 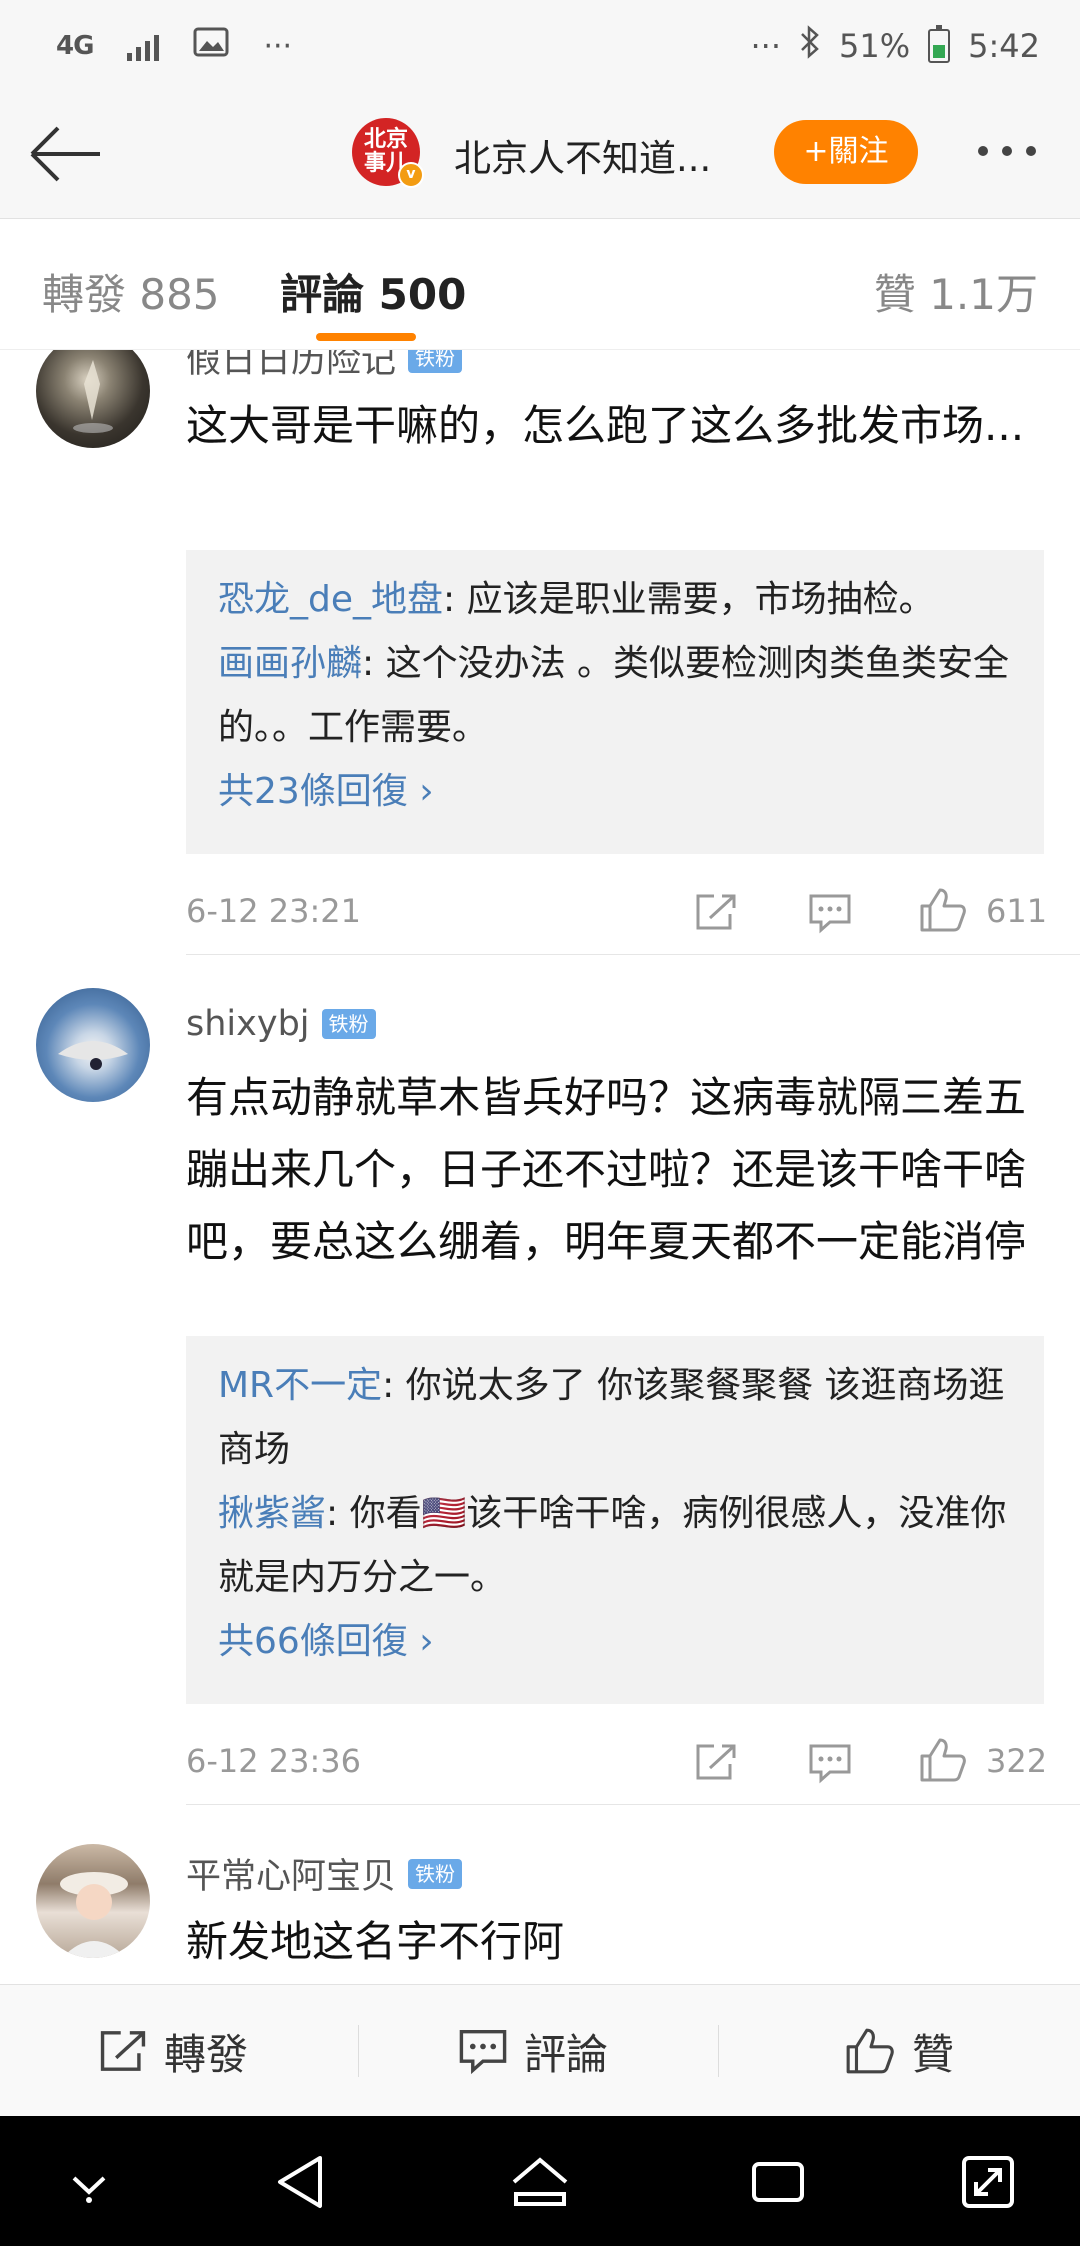 What do you see at coordinates (875, 46) in the screenshot?
I see `battery-percent: 51%` at bounding box center [875, 46].